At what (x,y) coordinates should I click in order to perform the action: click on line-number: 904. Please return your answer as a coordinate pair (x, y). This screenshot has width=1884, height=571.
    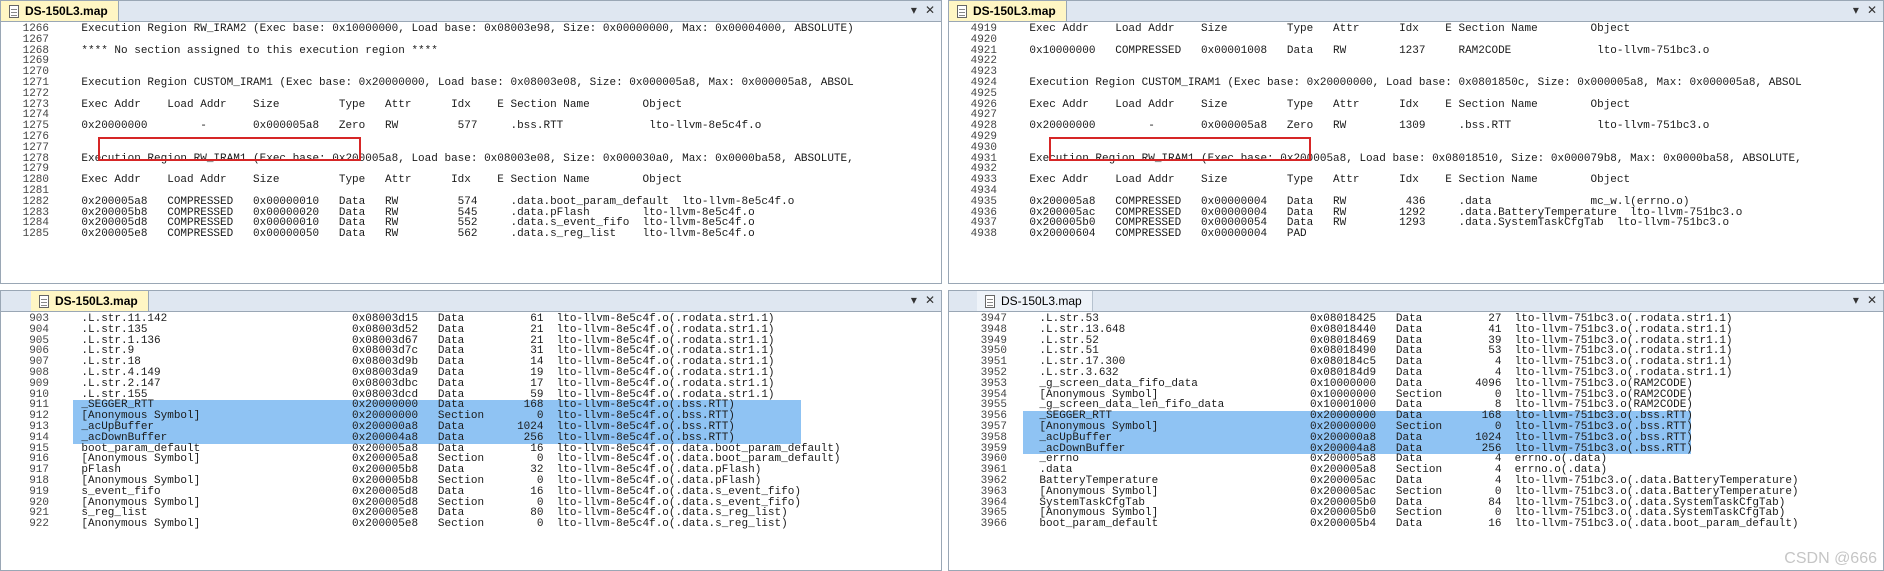
    Looking at the image, I should click on (39, 329).